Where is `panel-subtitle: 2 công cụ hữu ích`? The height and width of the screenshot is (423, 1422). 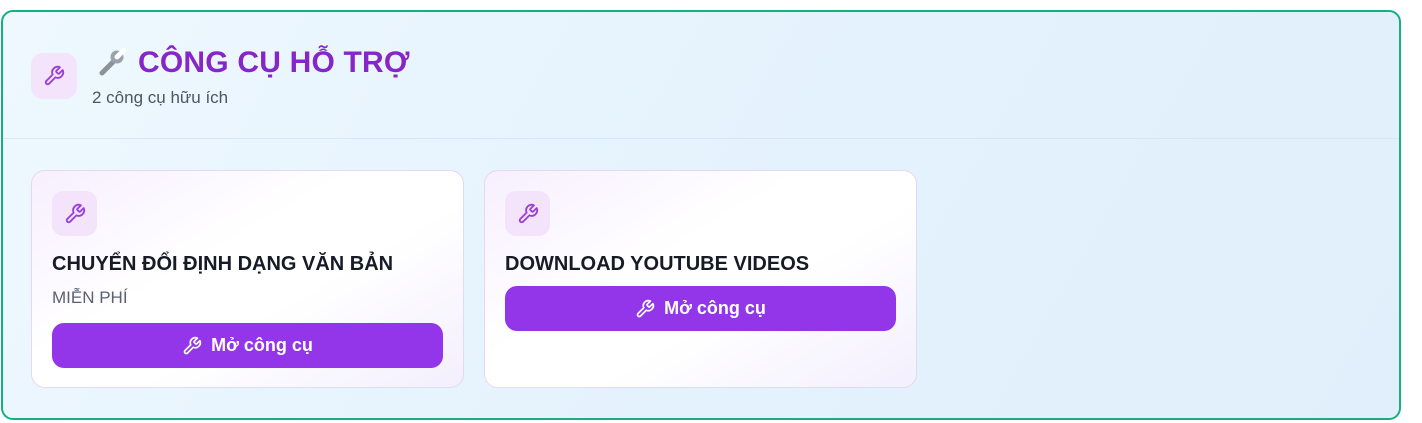
panel-subtitle: 2 công cụ hữu ích is located at coordinates (160, 97).